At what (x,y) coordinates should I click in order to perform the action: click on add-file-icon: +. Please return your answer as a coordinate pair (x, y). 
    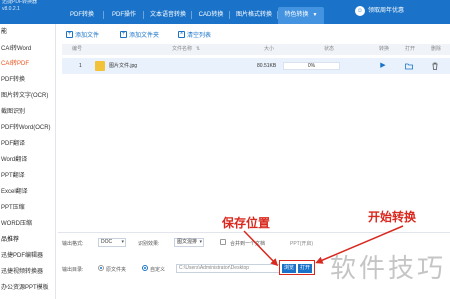
    Looking at the image, I should click on (69, 34).